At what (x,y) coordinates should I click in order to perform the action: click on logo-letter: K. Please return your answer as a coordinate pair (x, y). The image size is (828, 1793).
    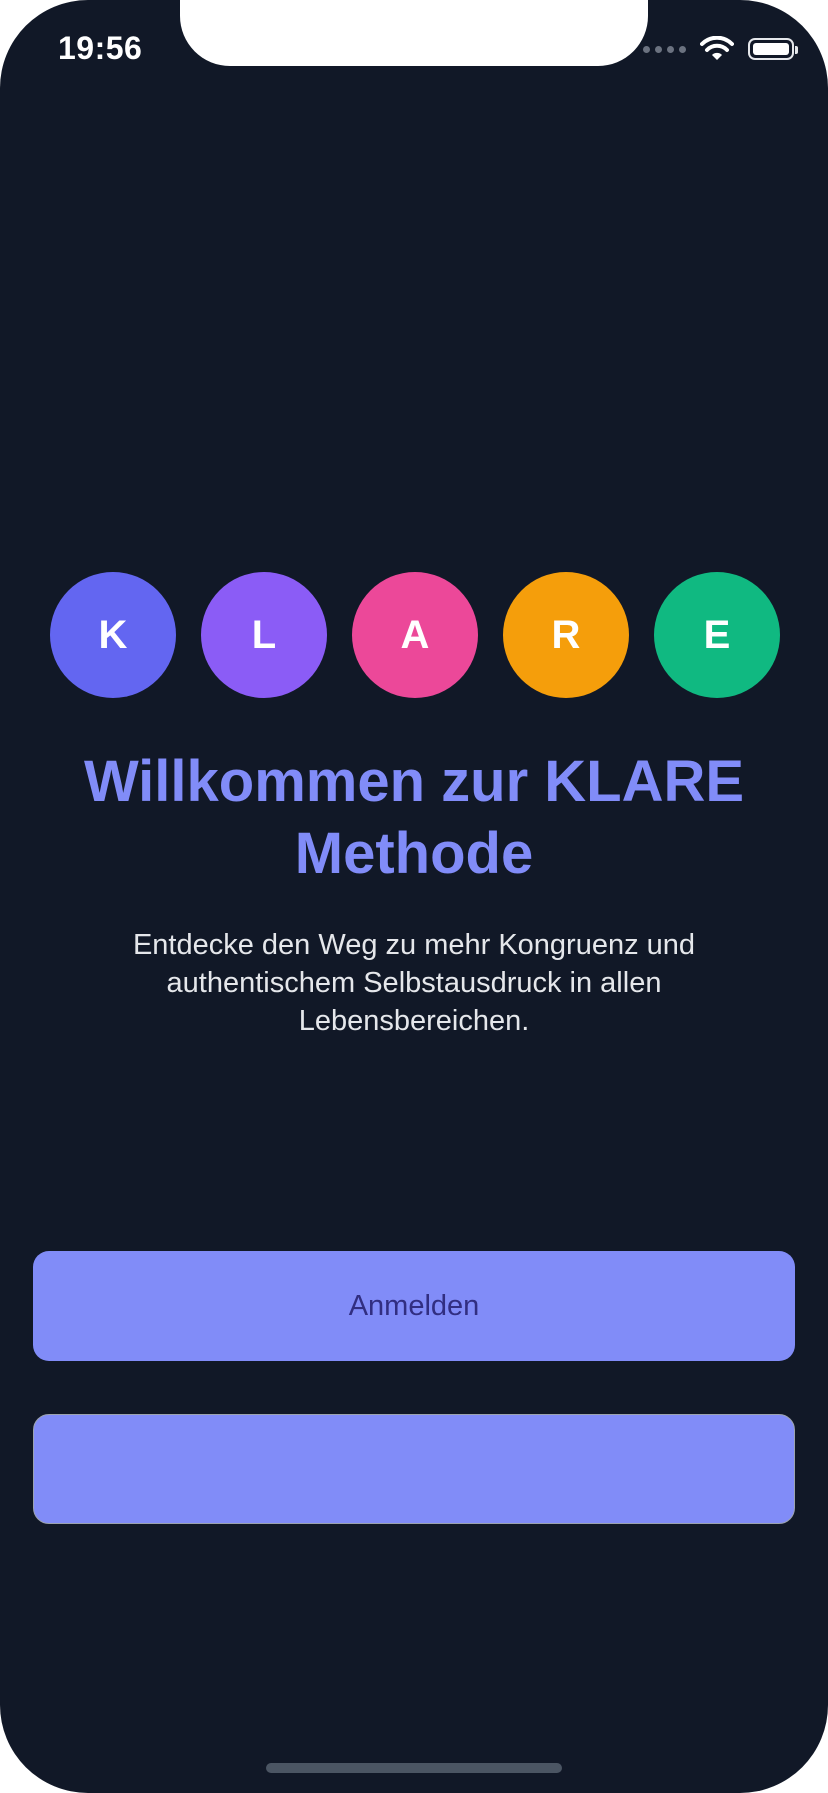
    Looking at the image, I should click on (113, 634).